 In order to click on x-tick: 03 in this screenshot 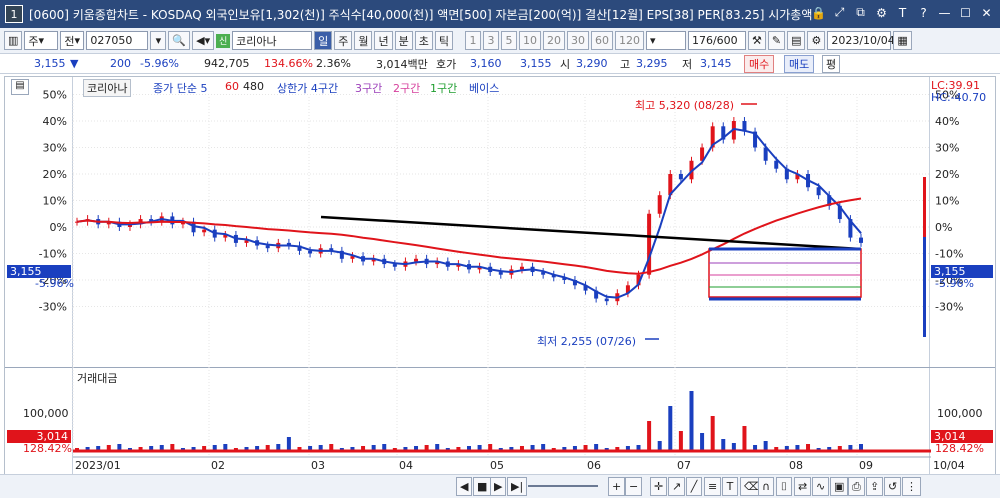, I will do `click(318, 465)`.